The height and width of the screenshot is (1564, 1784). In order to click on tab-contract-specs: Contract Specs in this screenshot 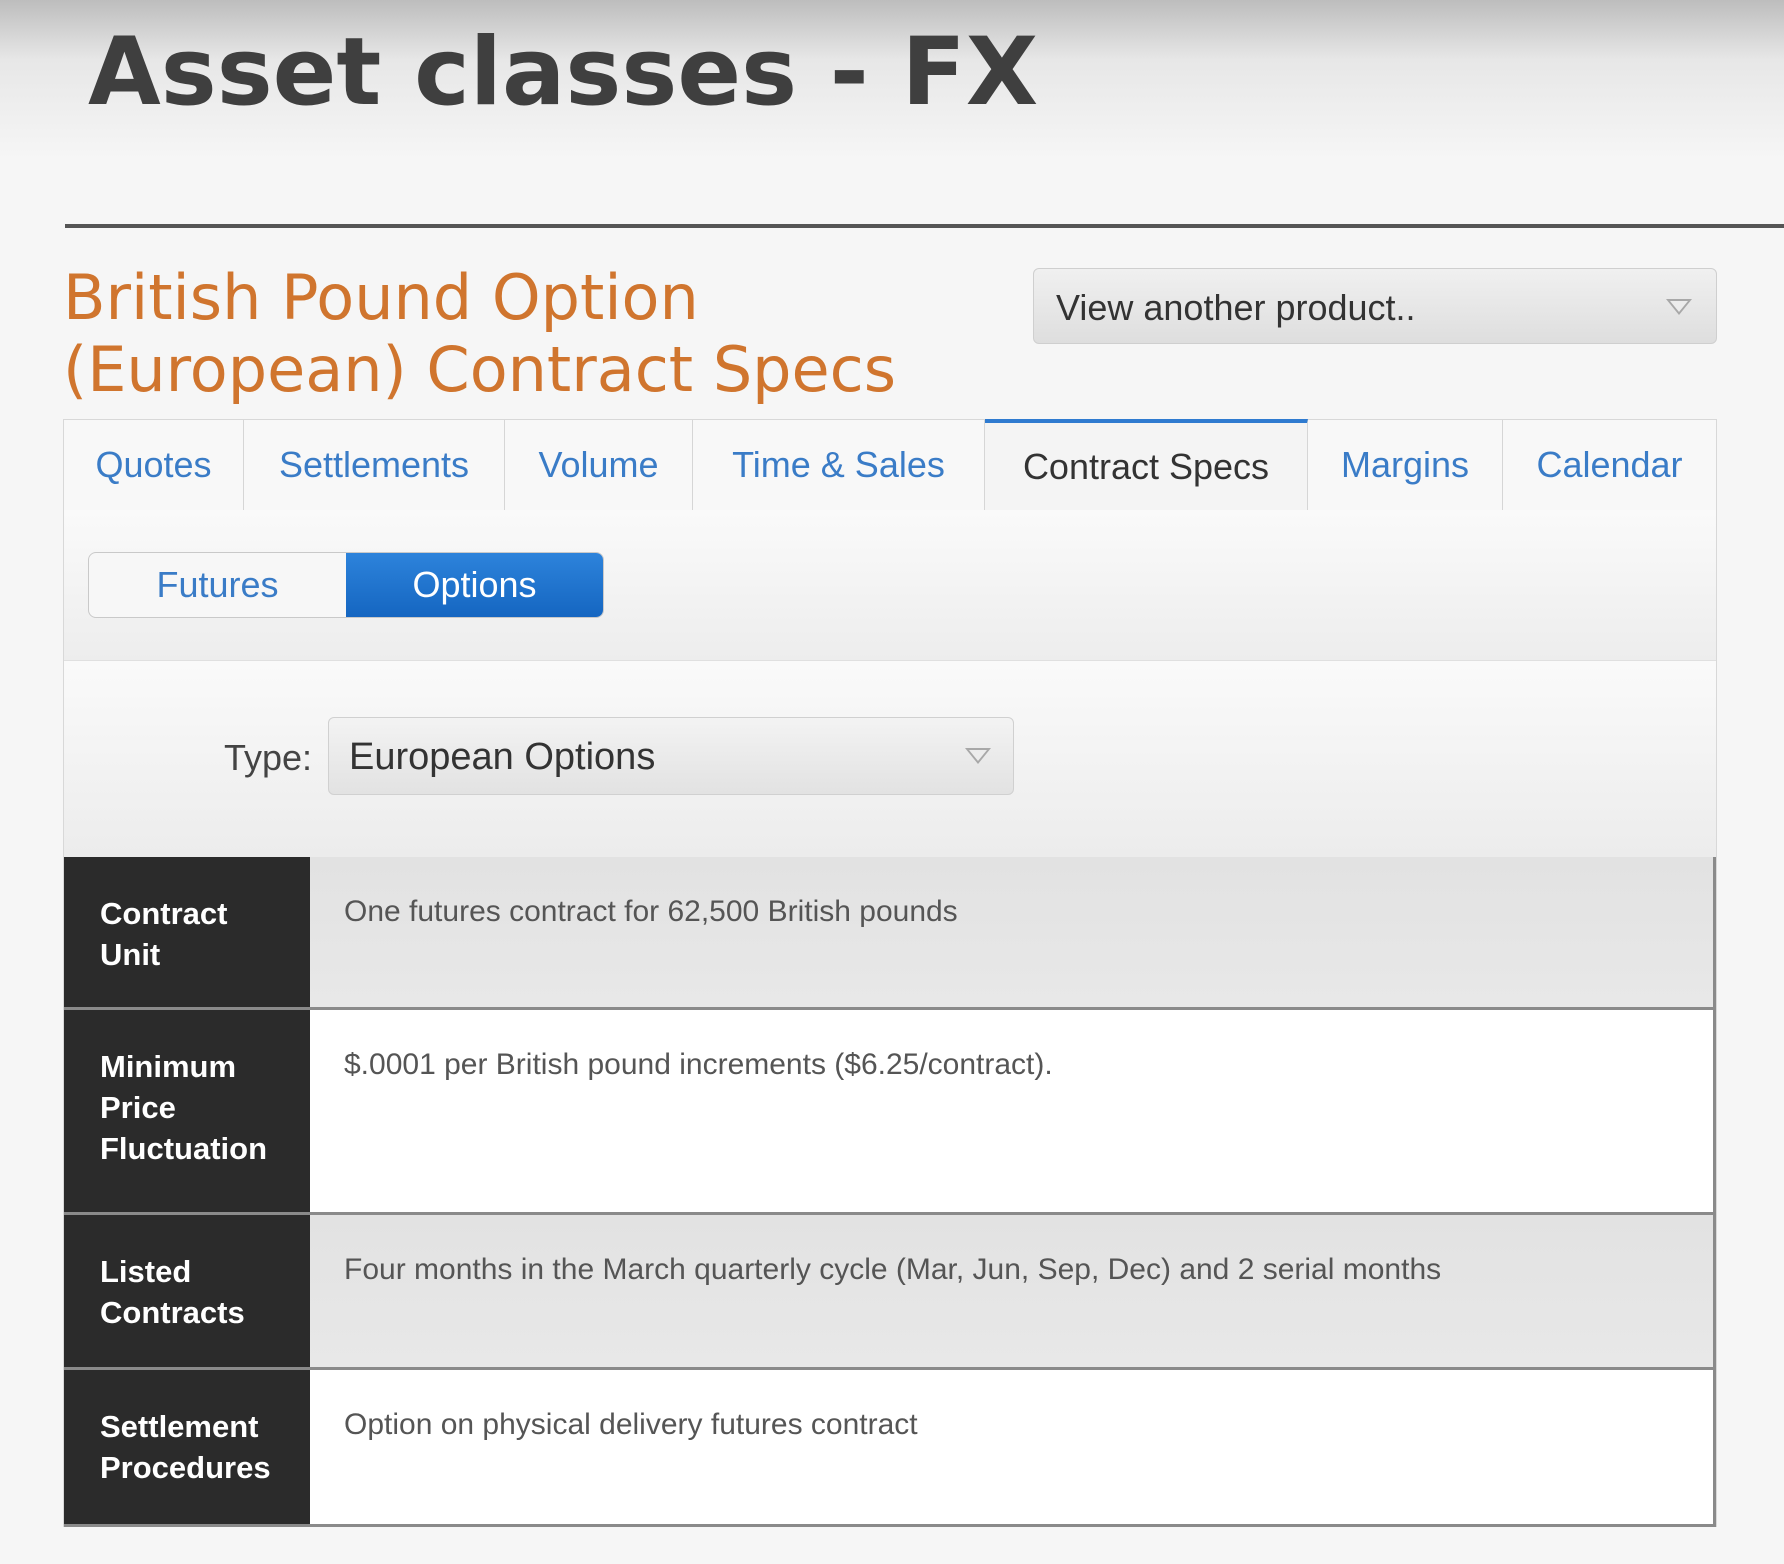, I will do `click(1146, 464)`.